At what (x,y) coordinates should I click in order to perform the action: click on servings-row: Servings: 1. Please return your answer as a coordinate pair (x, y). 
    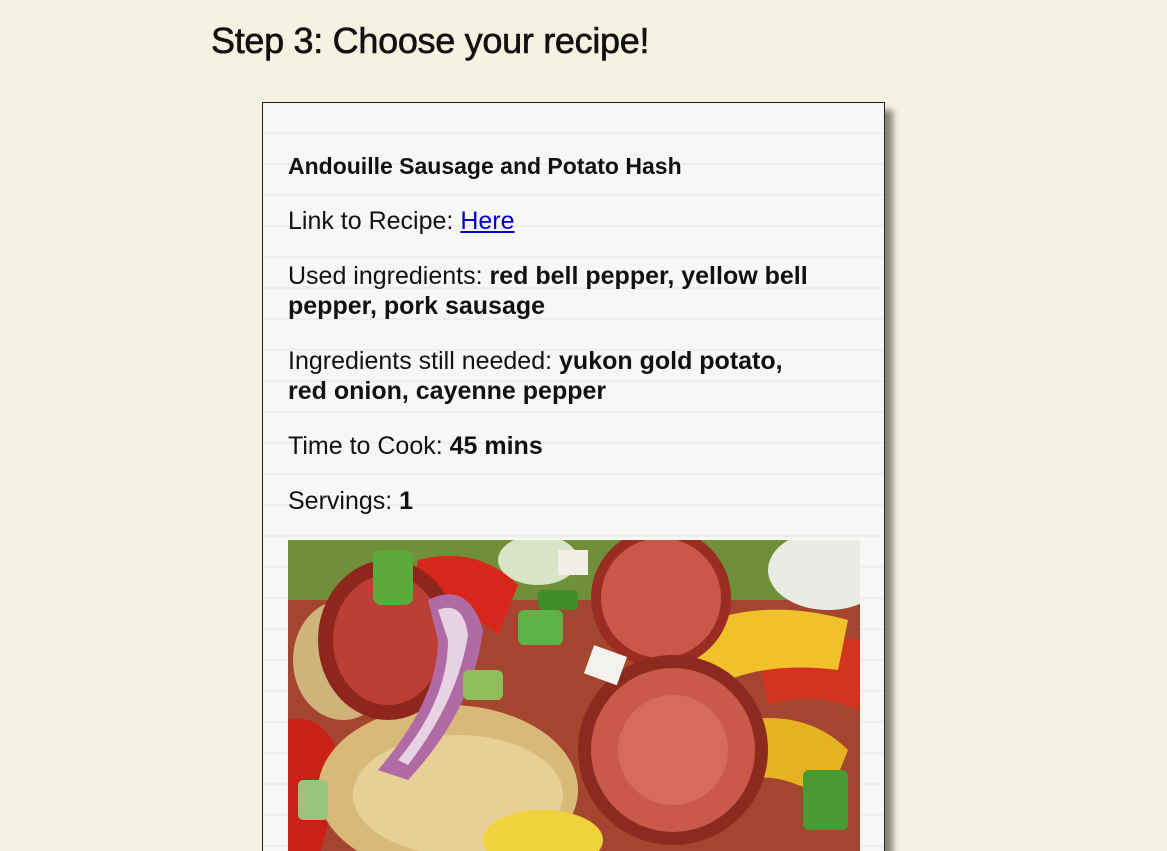
    Looking at the image, I should click on (558, 501).